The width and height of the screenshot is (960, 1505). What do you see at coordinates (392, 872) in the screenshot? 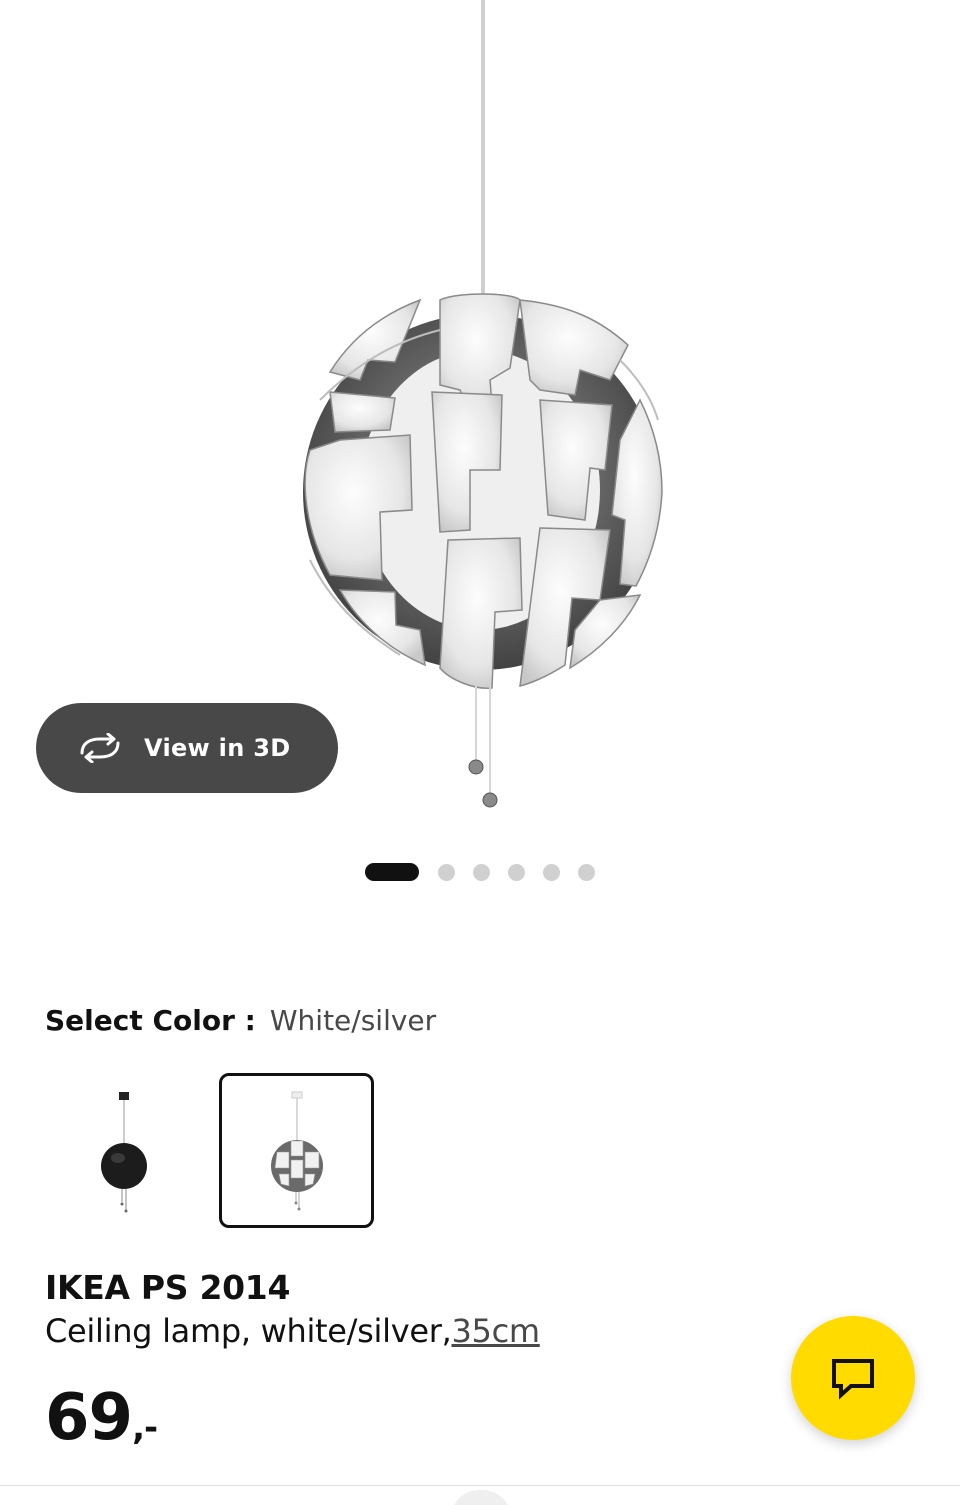
I see `carousel-dot-active` at bounding box center [392, 872].